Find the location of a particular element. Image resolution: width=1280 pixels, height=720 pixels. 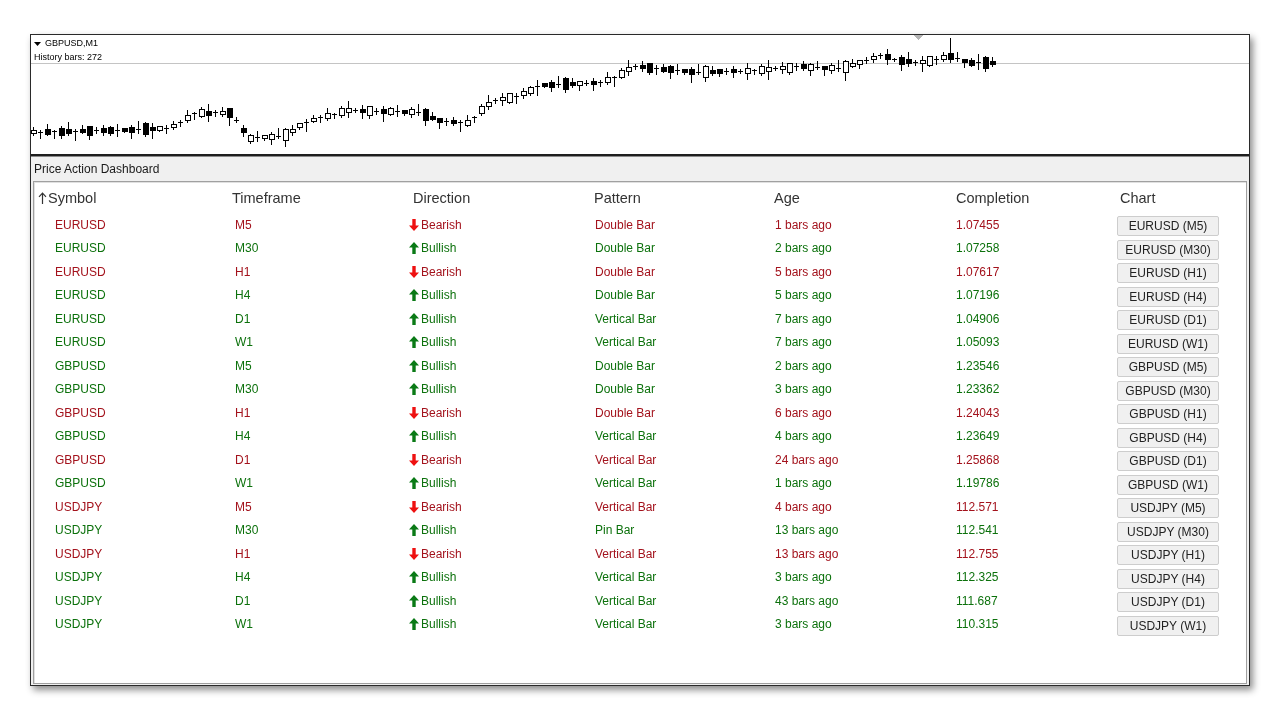

chart-button: GBPUSD (H1) is located at coordinates (1168, 414).